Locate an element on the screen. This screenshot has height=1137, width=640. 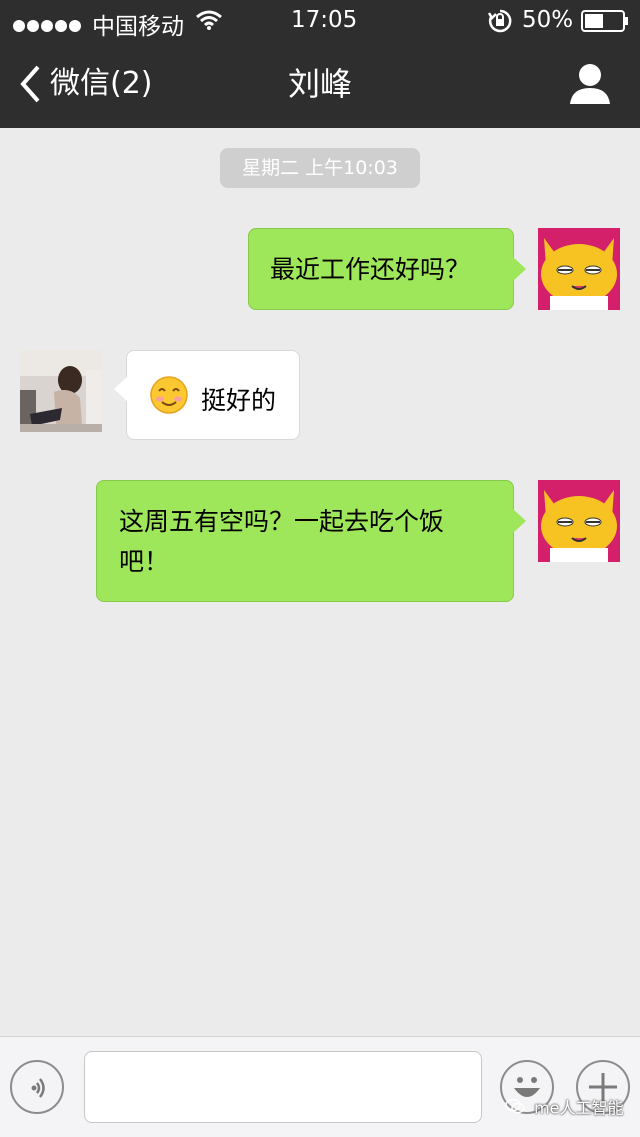
status-time: 17:05 is located at coordinates (324, 20).